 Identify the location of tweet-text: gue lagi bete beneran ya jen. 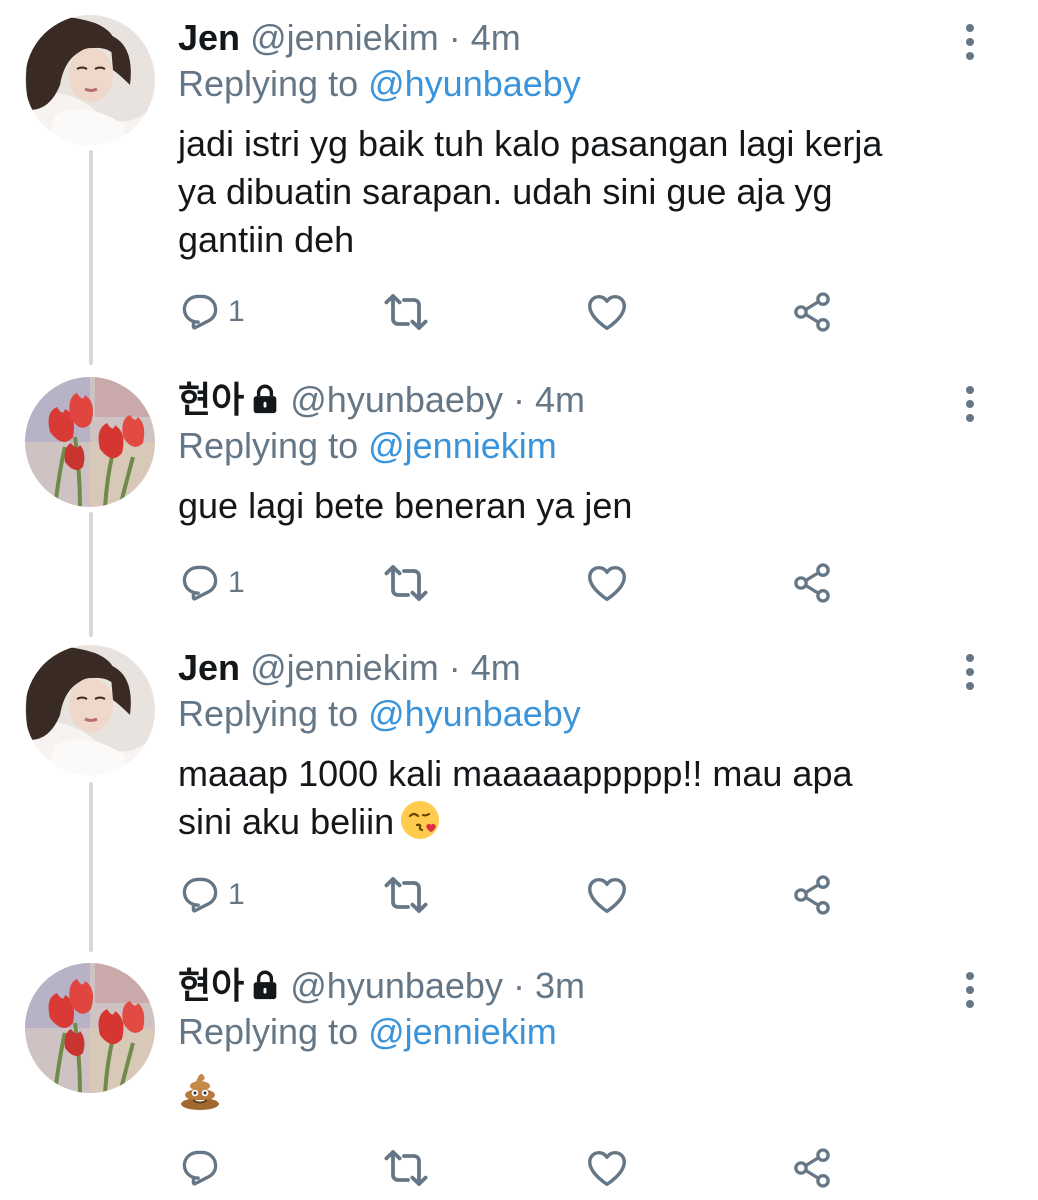
(405, 505).